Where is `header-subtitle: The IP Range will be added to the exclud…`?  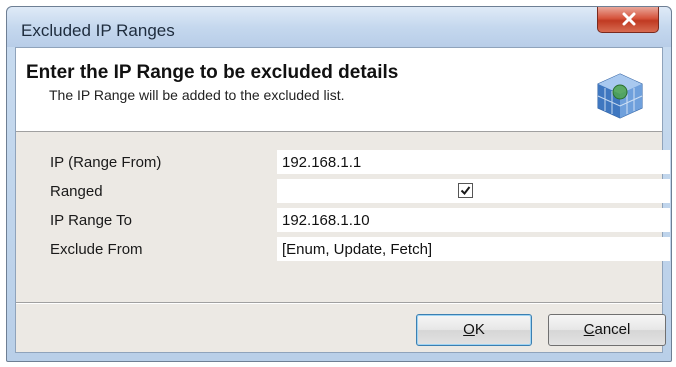 header-subtitle: The IP Range will be added to the exclud… is located at coordinates (197, 95).